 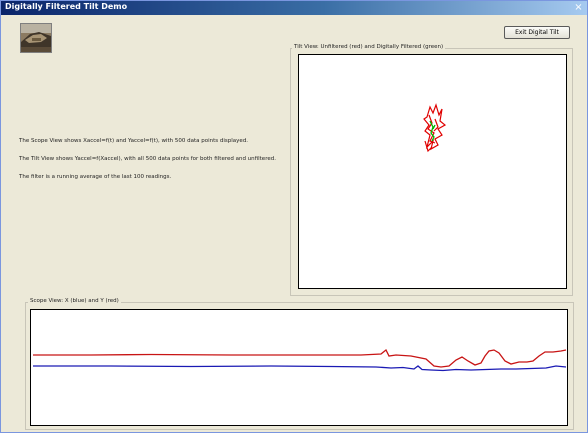 What do you see at coordinates (435, 128) in the screenshot?
I see `unfiltered-trace` at bounding box center [435, 128].